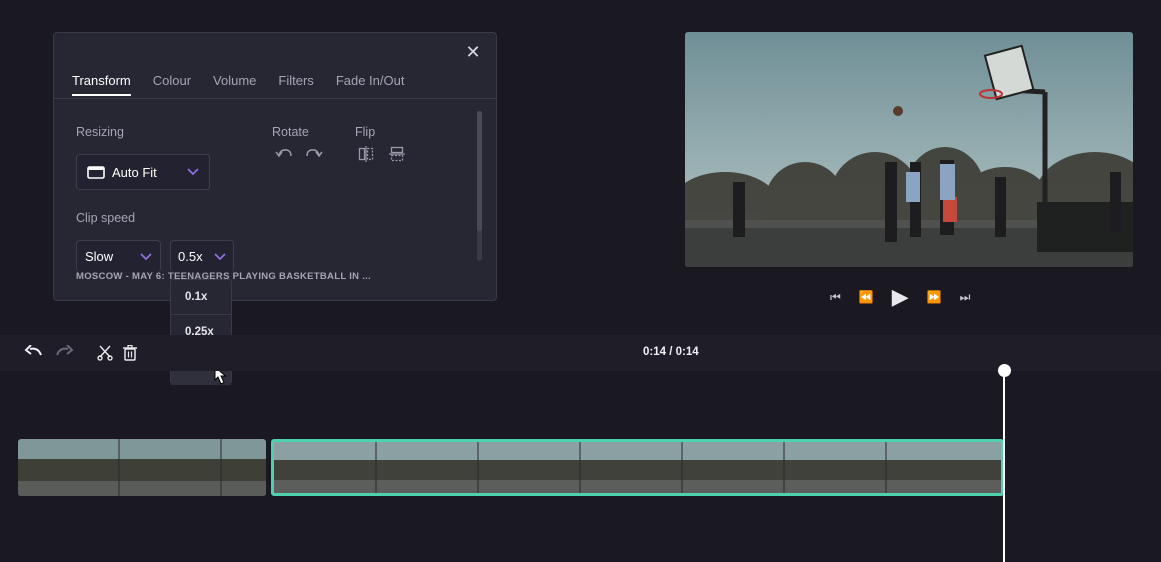 This screenshot has height=562, width=1161. I want to click on resizing-value: Auto Fit, so click(134, 172).